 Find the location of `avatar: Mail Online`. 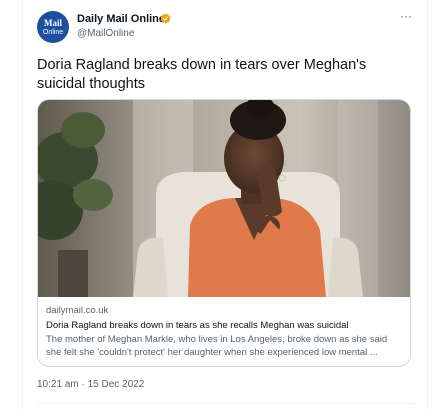

avatar: Mail Online is located at coordinates (53, 27).